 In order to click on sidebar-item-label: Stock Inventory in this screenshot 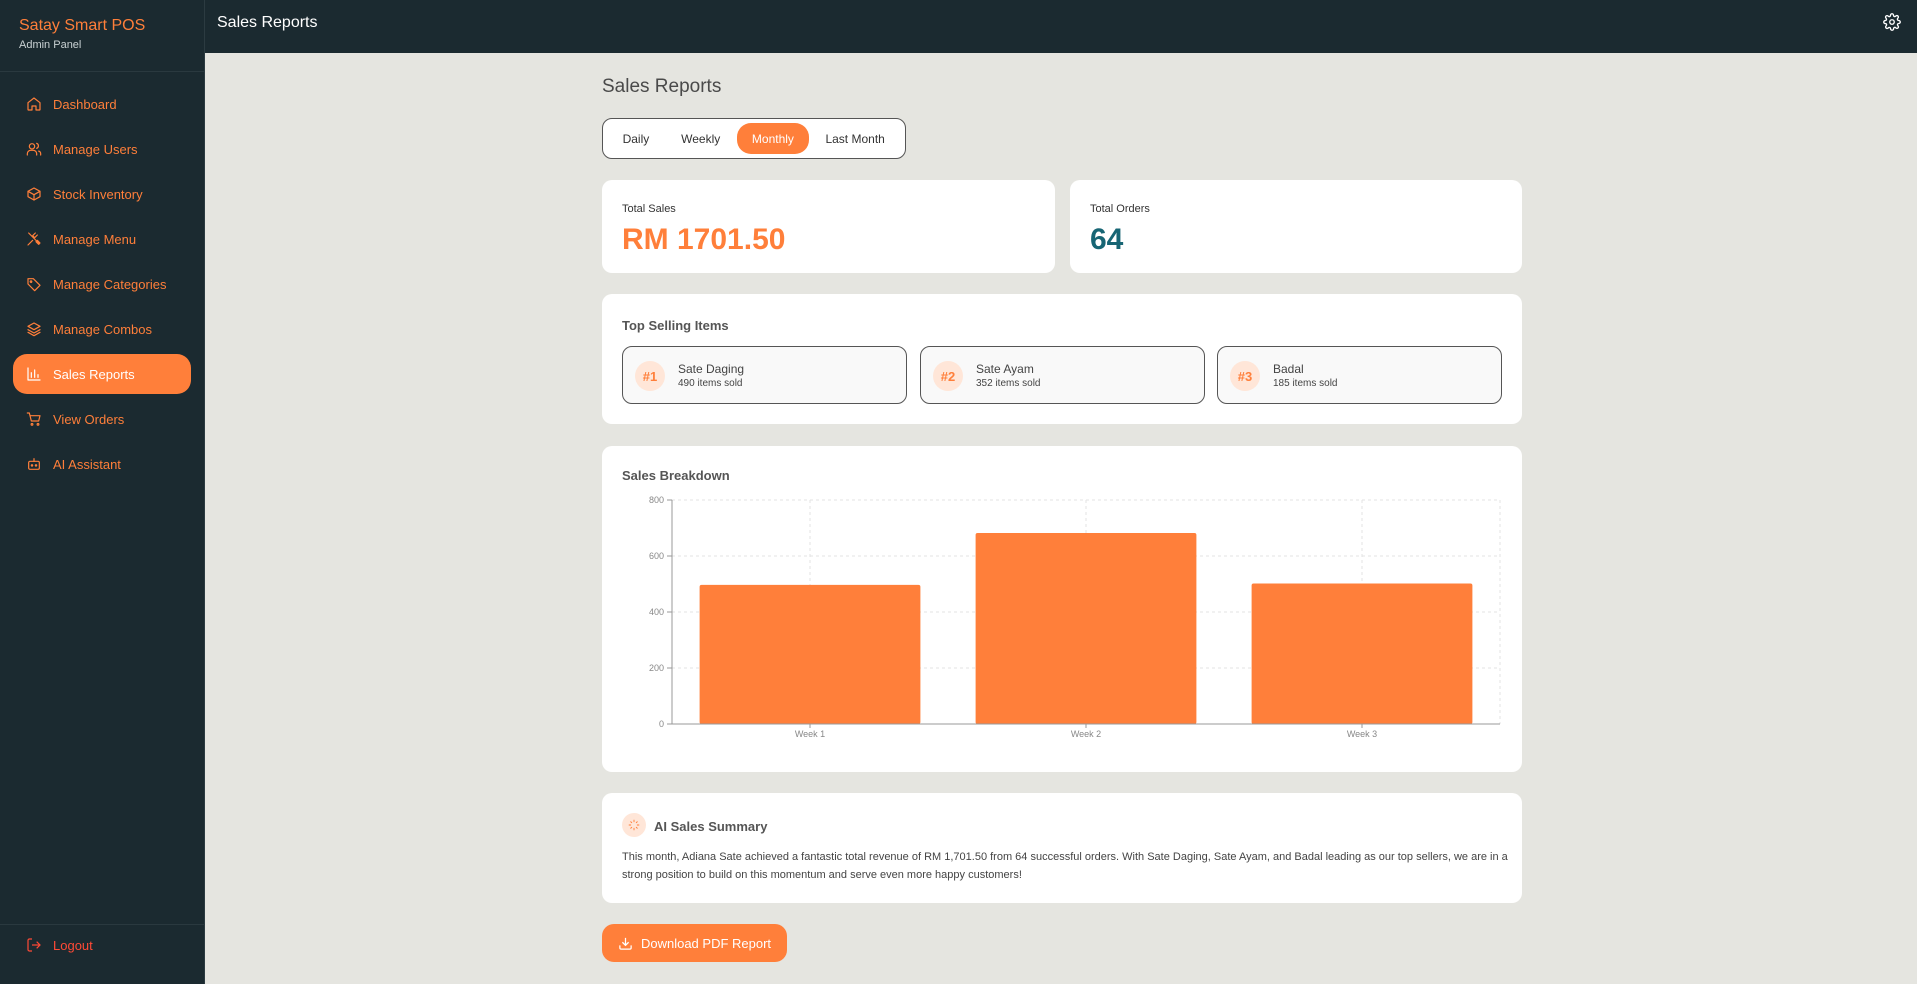, I will do `click(98, 194)`.